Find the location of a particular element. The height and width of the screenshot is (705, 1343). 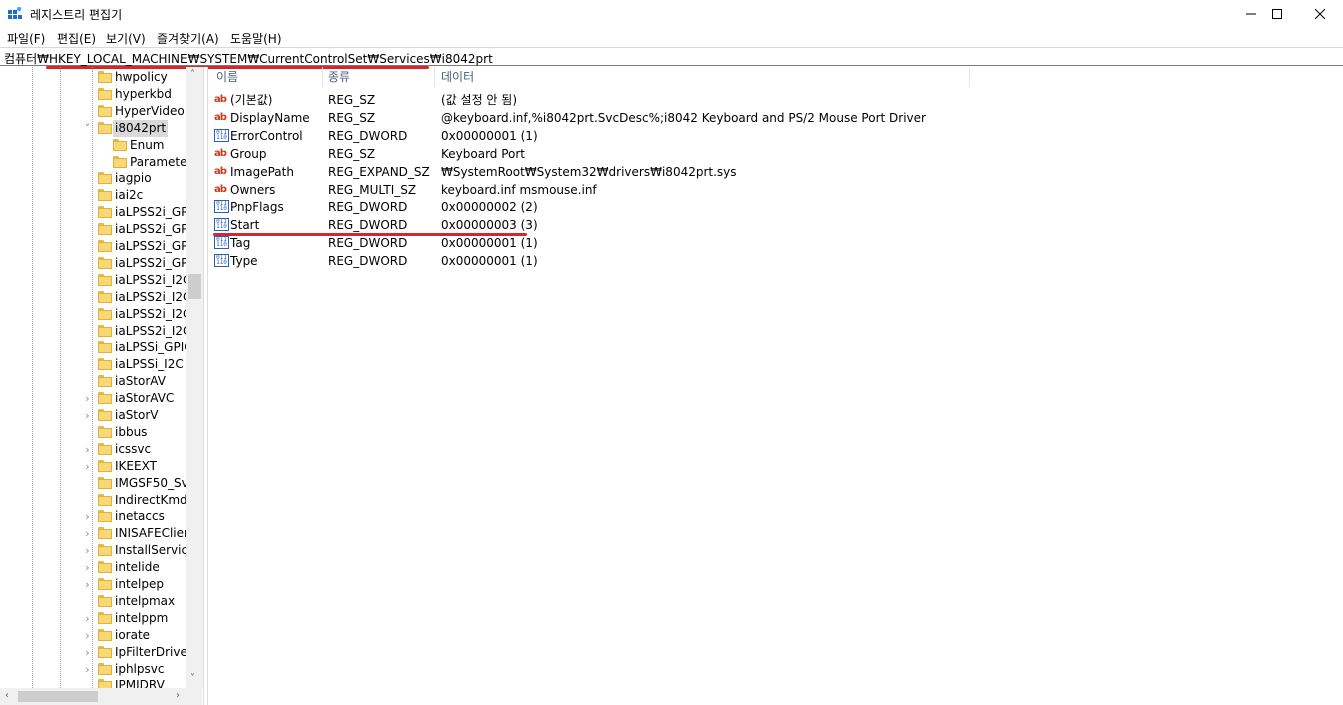

value-row: 011 110 PnpFlags REG_DWORD 0x00000002 (2) is located at coordinates (775, 207).